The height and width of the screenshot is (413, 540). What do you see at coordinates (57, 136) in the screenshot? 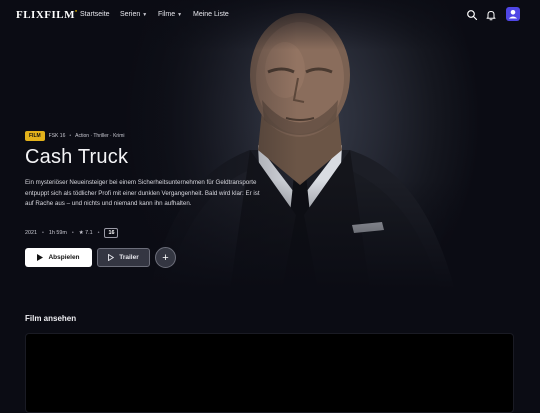
I see `age-rating-label: FSK 16` at bounding box center [57, 136].